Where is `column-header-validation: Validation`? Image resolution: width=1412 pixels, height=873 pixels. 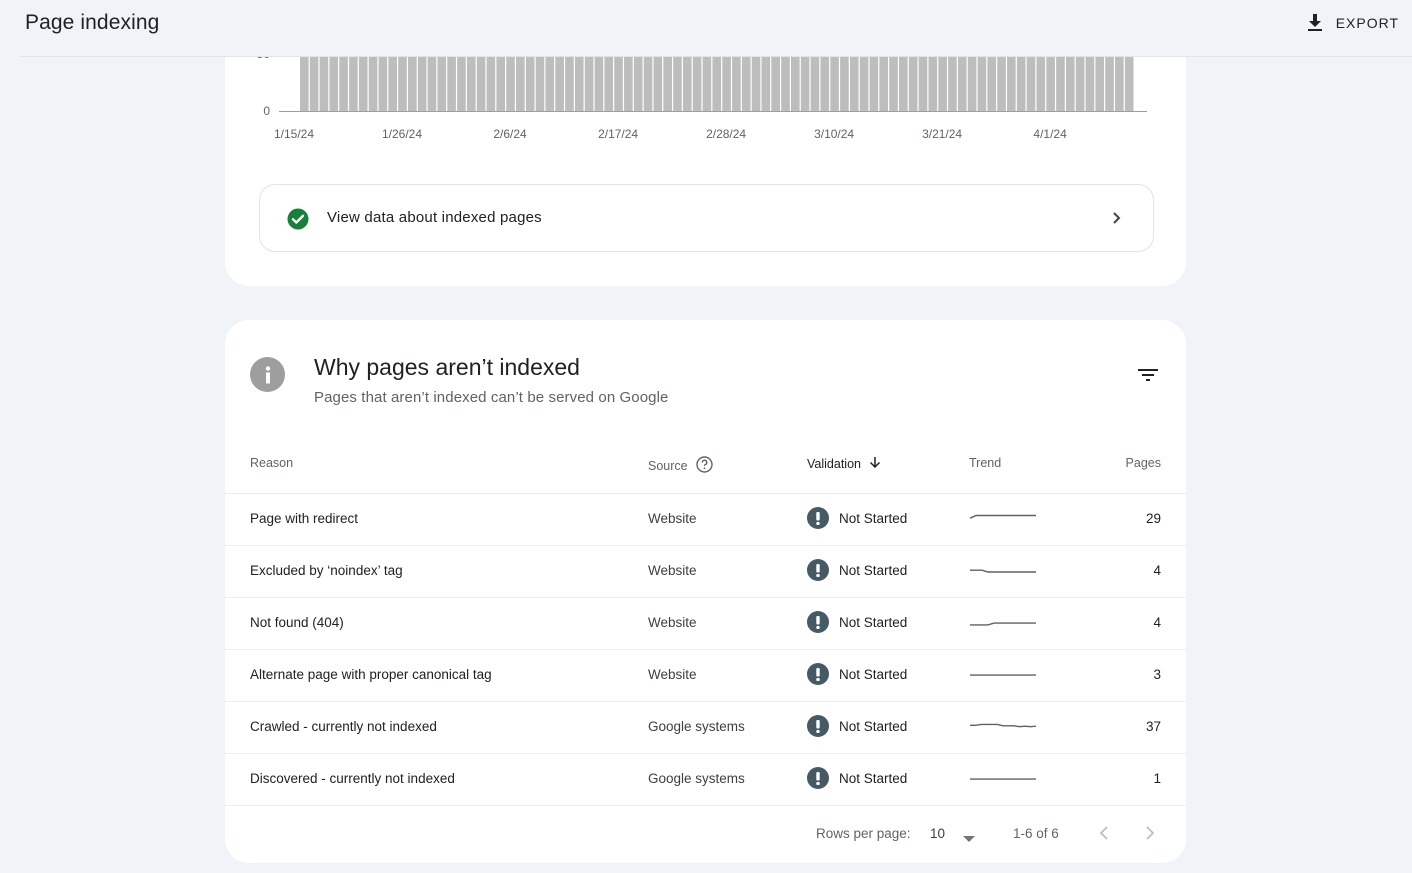 column-header-validation: Validation is located at coordinates (844, 464).